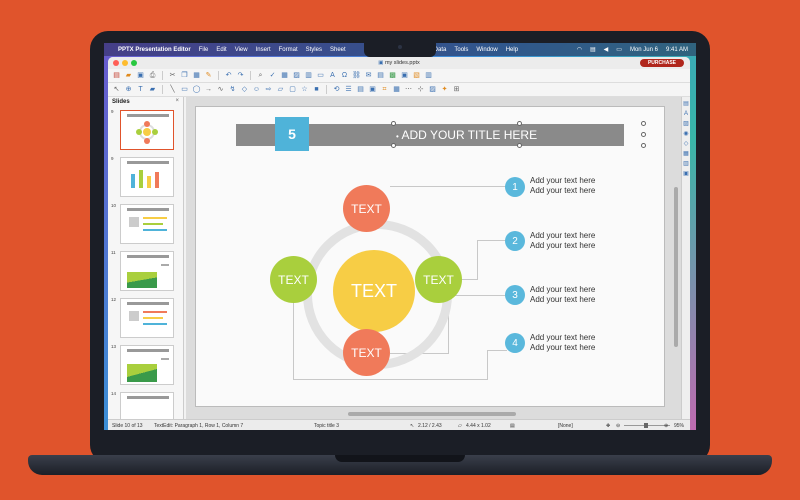 The width and height of the screenshot is (800, 500). What do you see at coordinates (486, 50) in the screenshot?
I see `menu-window: Window` at bounding box center [486, 50].